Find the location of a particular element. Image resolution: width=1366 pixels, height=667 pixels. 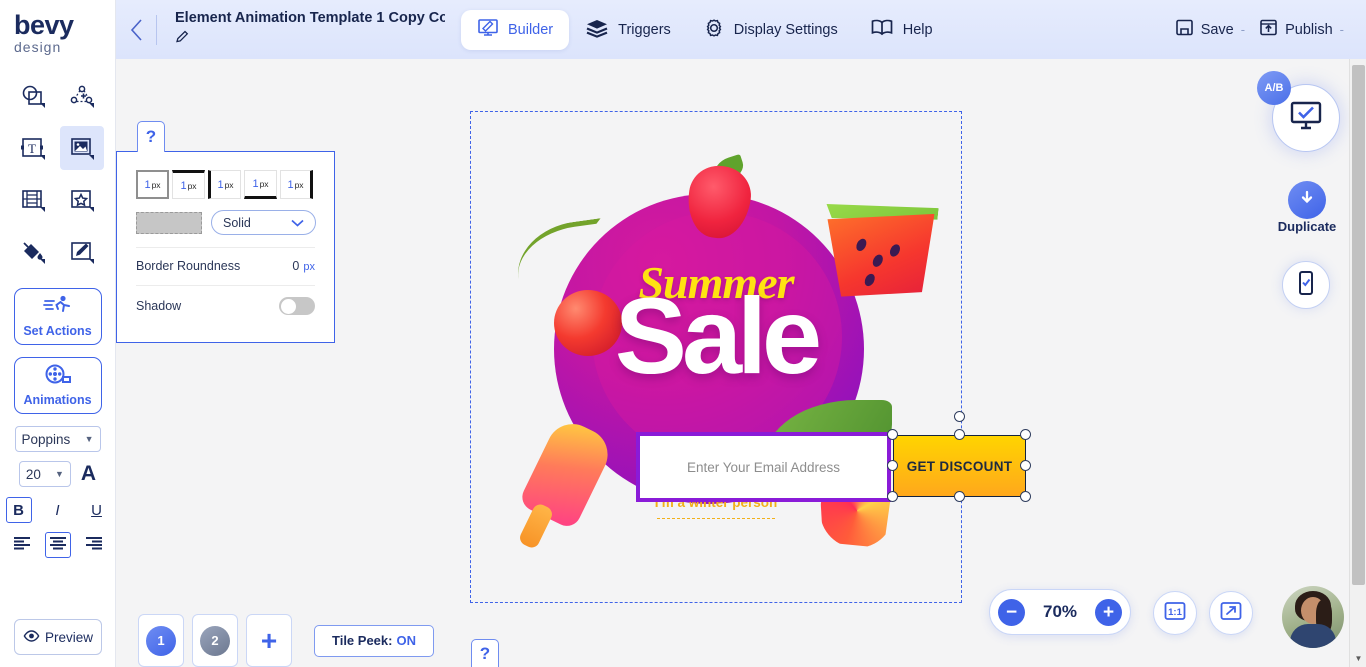

zoom-out-button: − is located at coordinates (1011, 612).